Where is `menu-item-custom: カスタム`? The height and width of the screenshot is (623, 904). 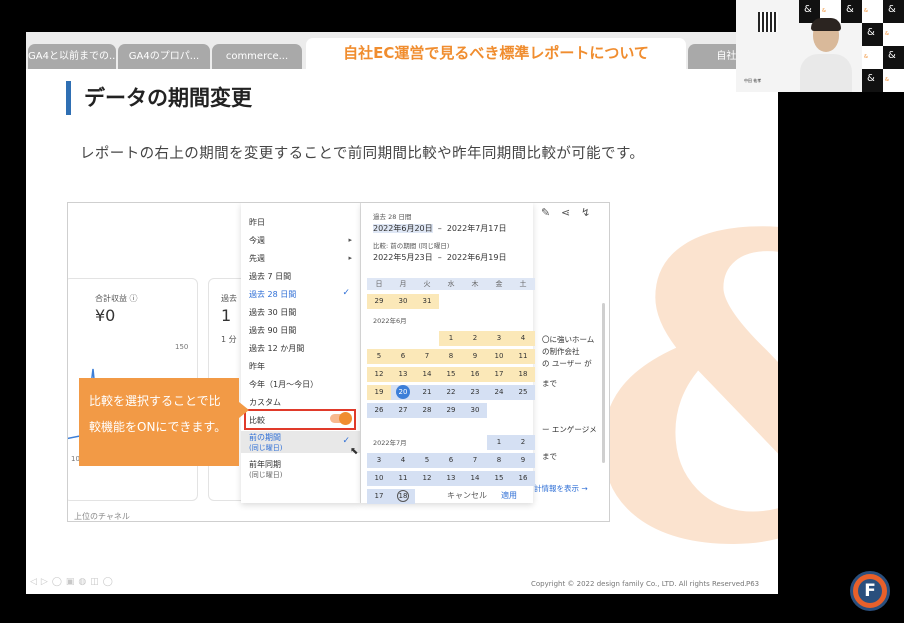 menu-item-custom: カスタム is located at coordinates (265, 402).